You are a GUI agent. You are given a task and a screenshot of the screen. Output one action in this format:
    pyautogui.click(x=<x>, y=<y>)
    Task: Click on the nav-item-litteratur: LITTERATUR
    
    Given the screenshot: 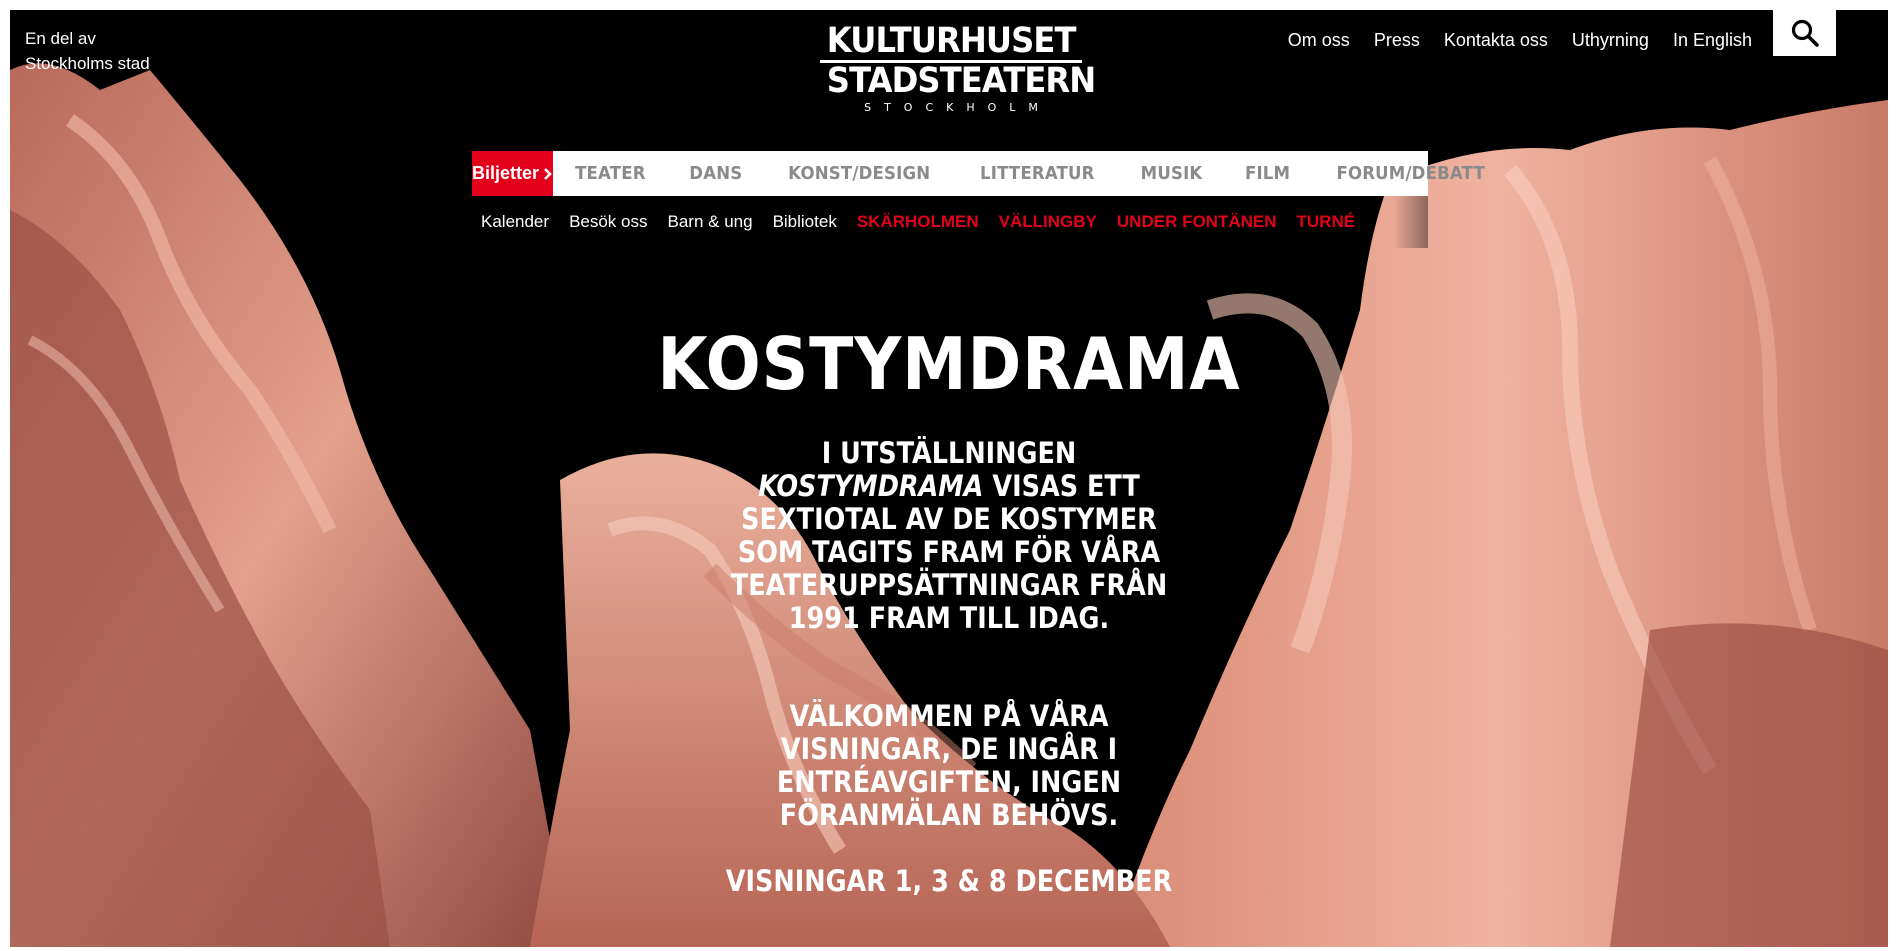 What is the action you would take?
    pyautogui.click(x=1037, y=173)
    